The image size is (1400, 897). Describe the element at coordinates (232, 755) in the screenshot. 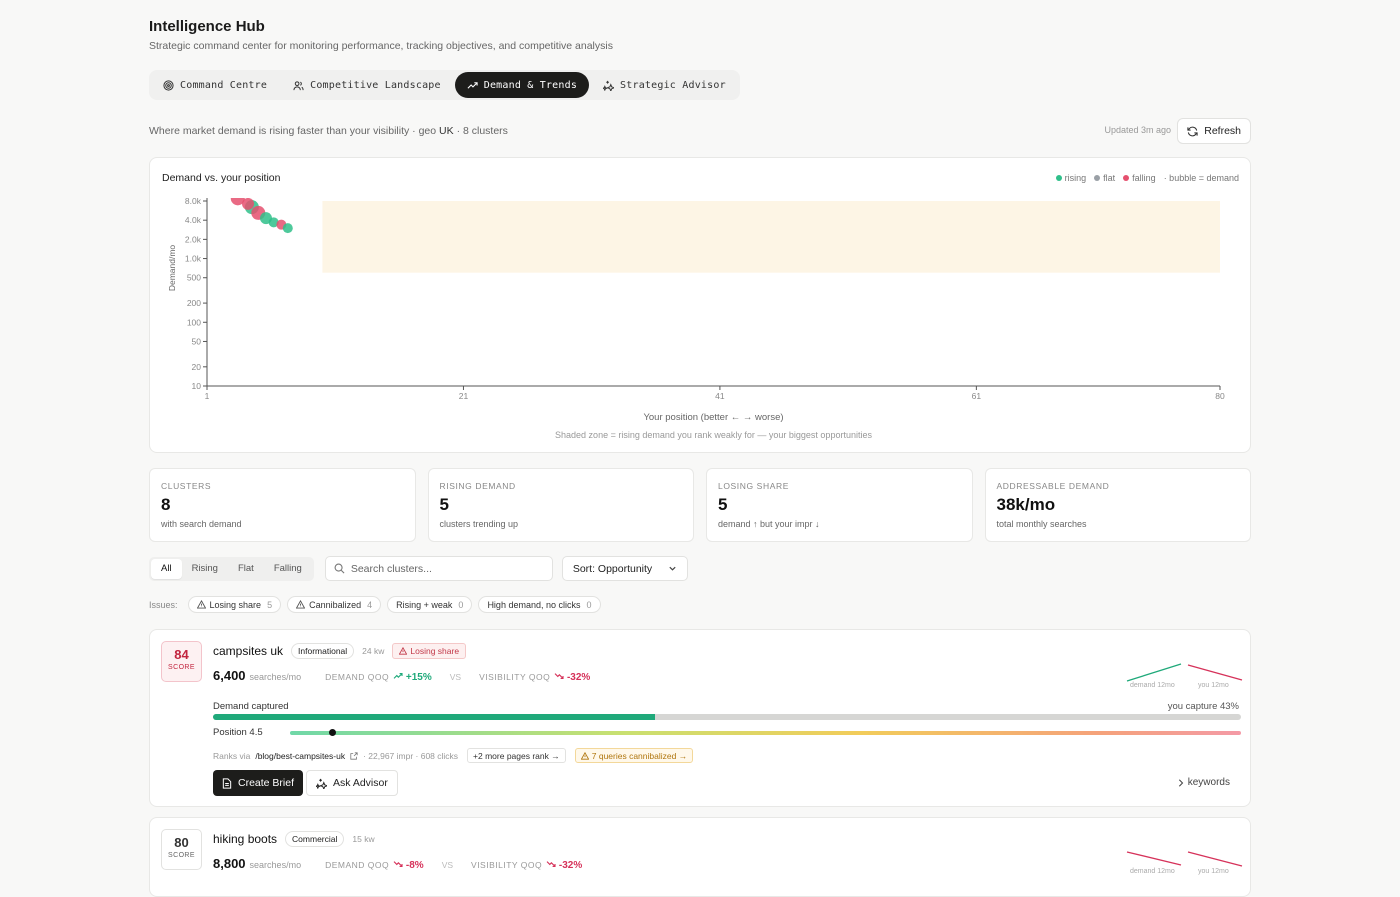

I see `ranks-via-label: Ranks via` at that location.